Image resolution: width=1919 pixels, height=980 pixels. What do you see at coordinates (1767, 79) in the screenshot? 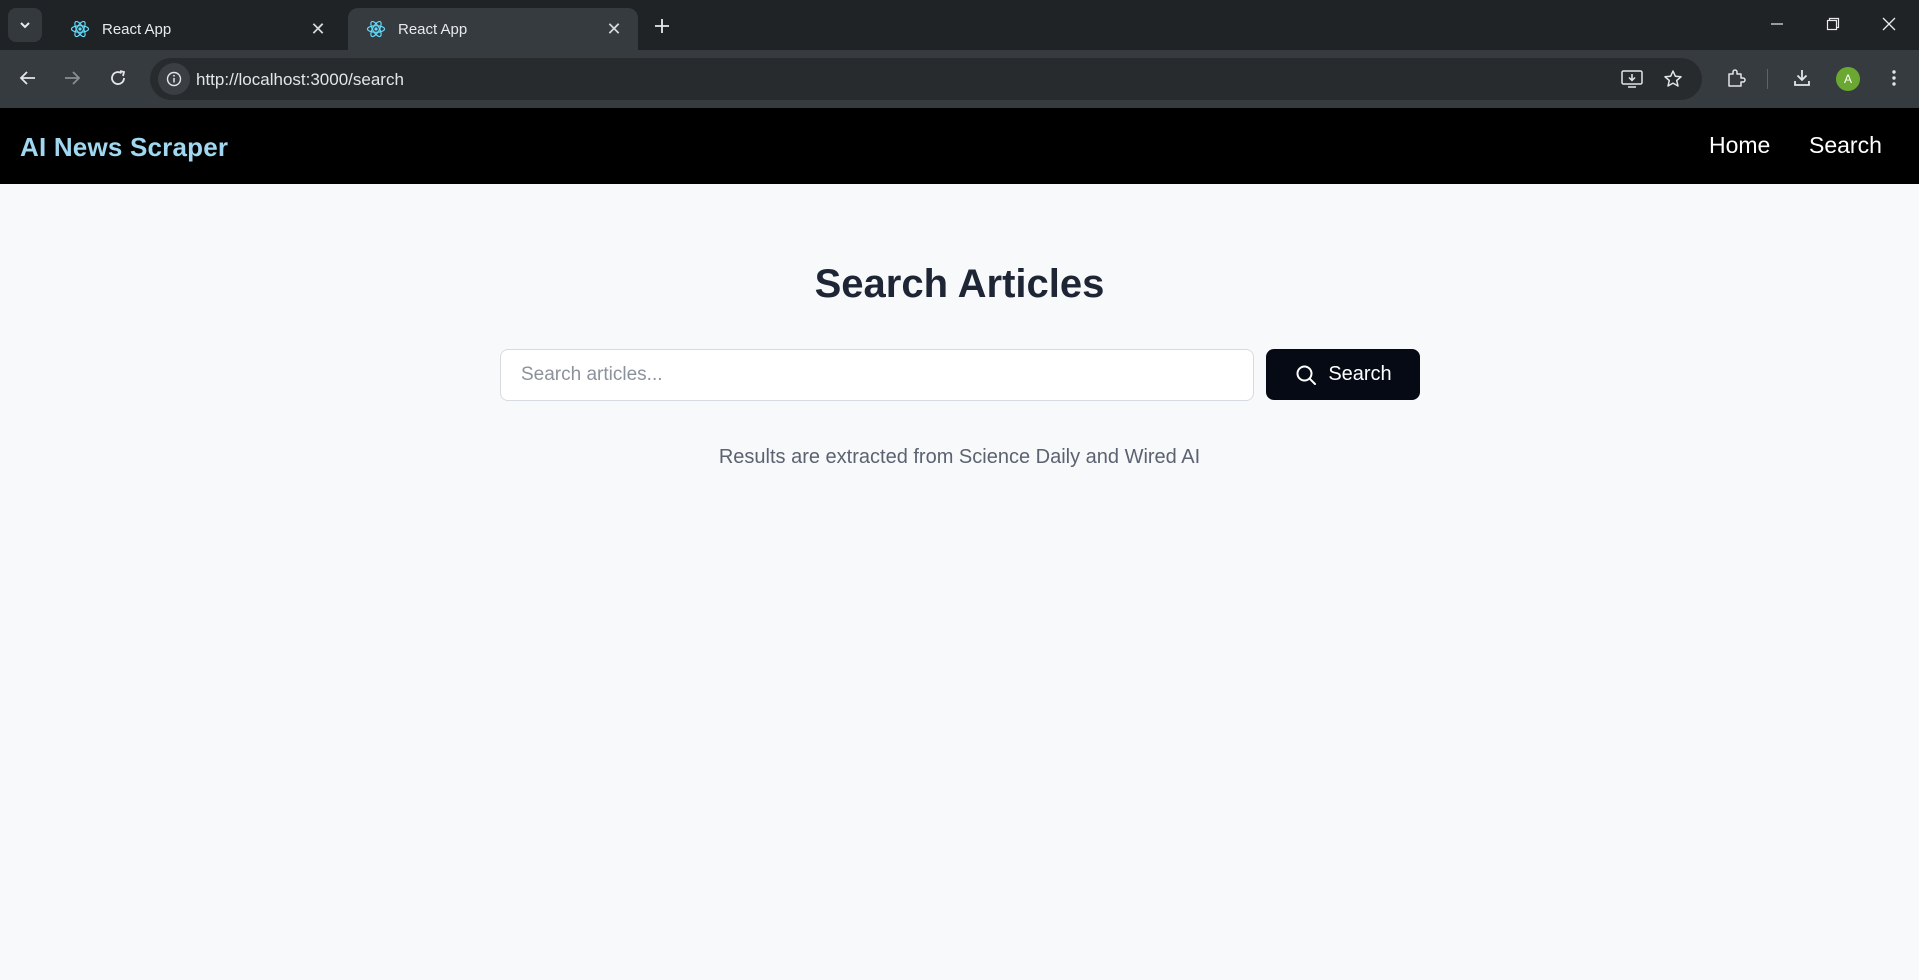
I see `toolbar-divider` at bounding box center [1767, 79].